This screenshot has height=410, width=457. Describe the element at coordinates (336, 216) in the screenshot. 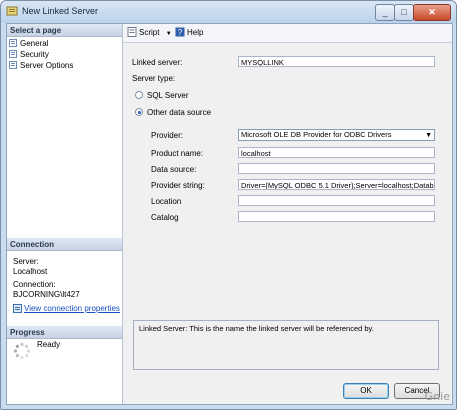

I see `catalog-input` at that location.